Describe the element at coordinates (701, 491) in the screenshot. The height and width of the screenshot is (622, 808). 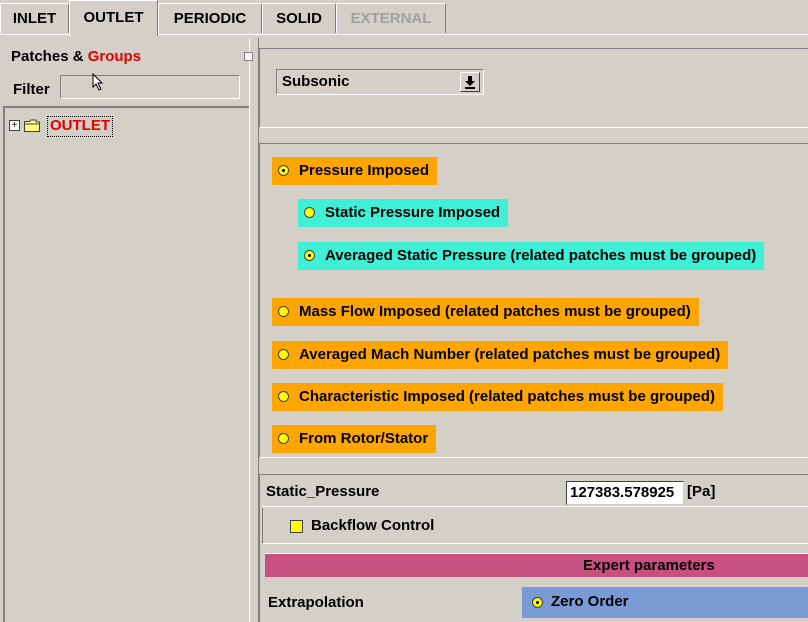
I see `static-pressure-unit: [Pa]` at that location.